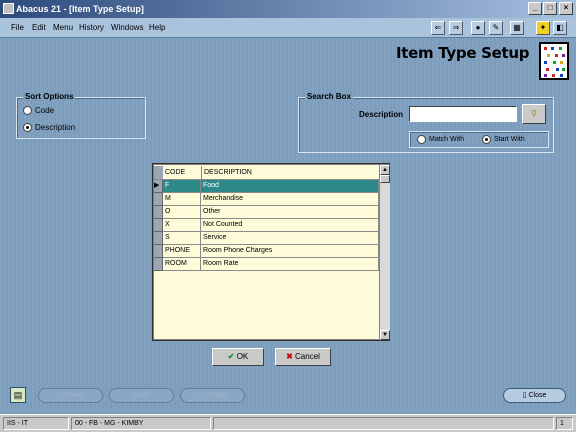  I want to click on table-row: M Merchandise, so click(266, 199).